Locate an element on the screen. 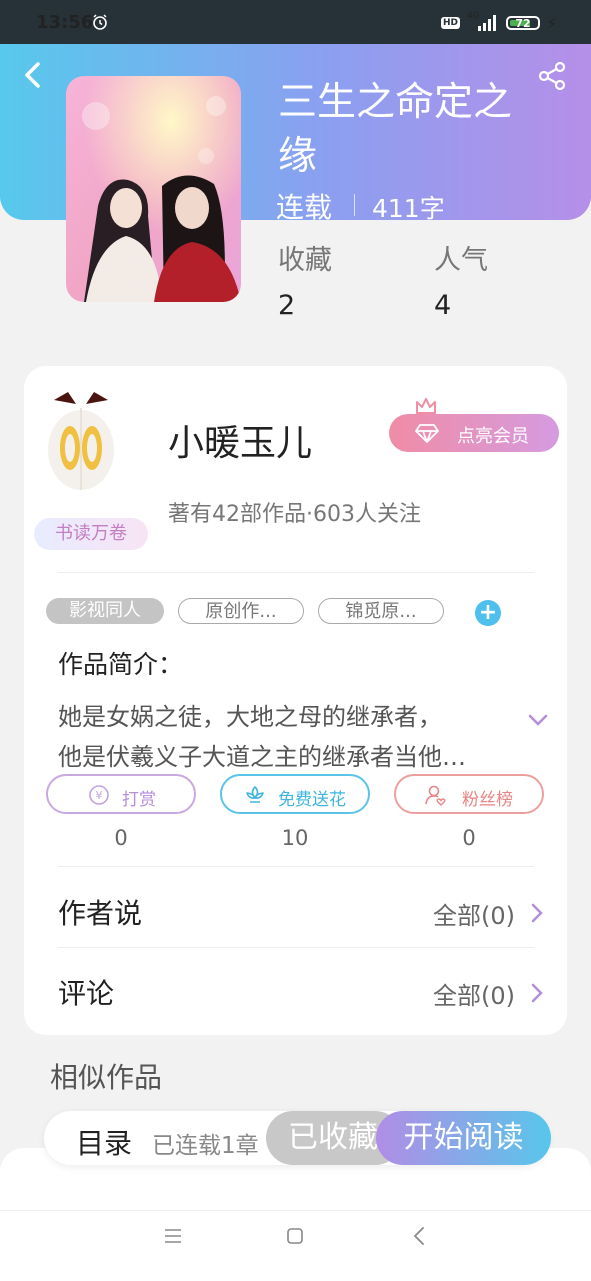  home-square-icon is located at coordinates (295, 1236).